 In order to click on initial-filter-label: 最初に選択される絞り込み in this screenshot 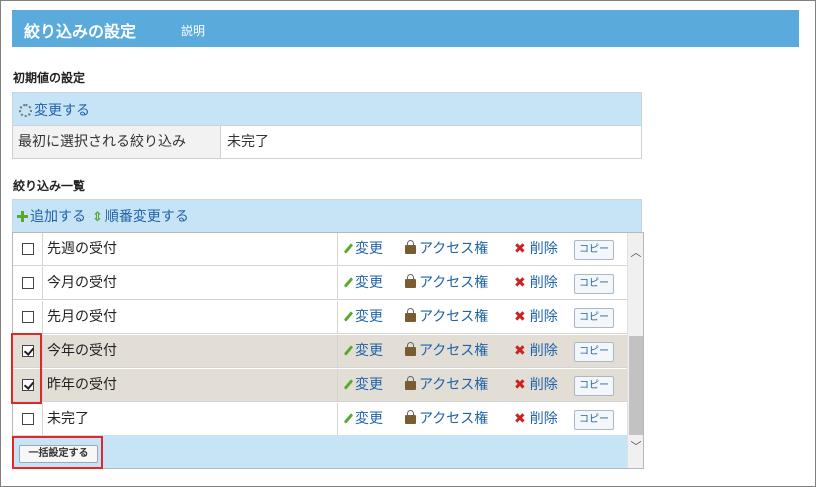, I will do `click(117, 142)`.